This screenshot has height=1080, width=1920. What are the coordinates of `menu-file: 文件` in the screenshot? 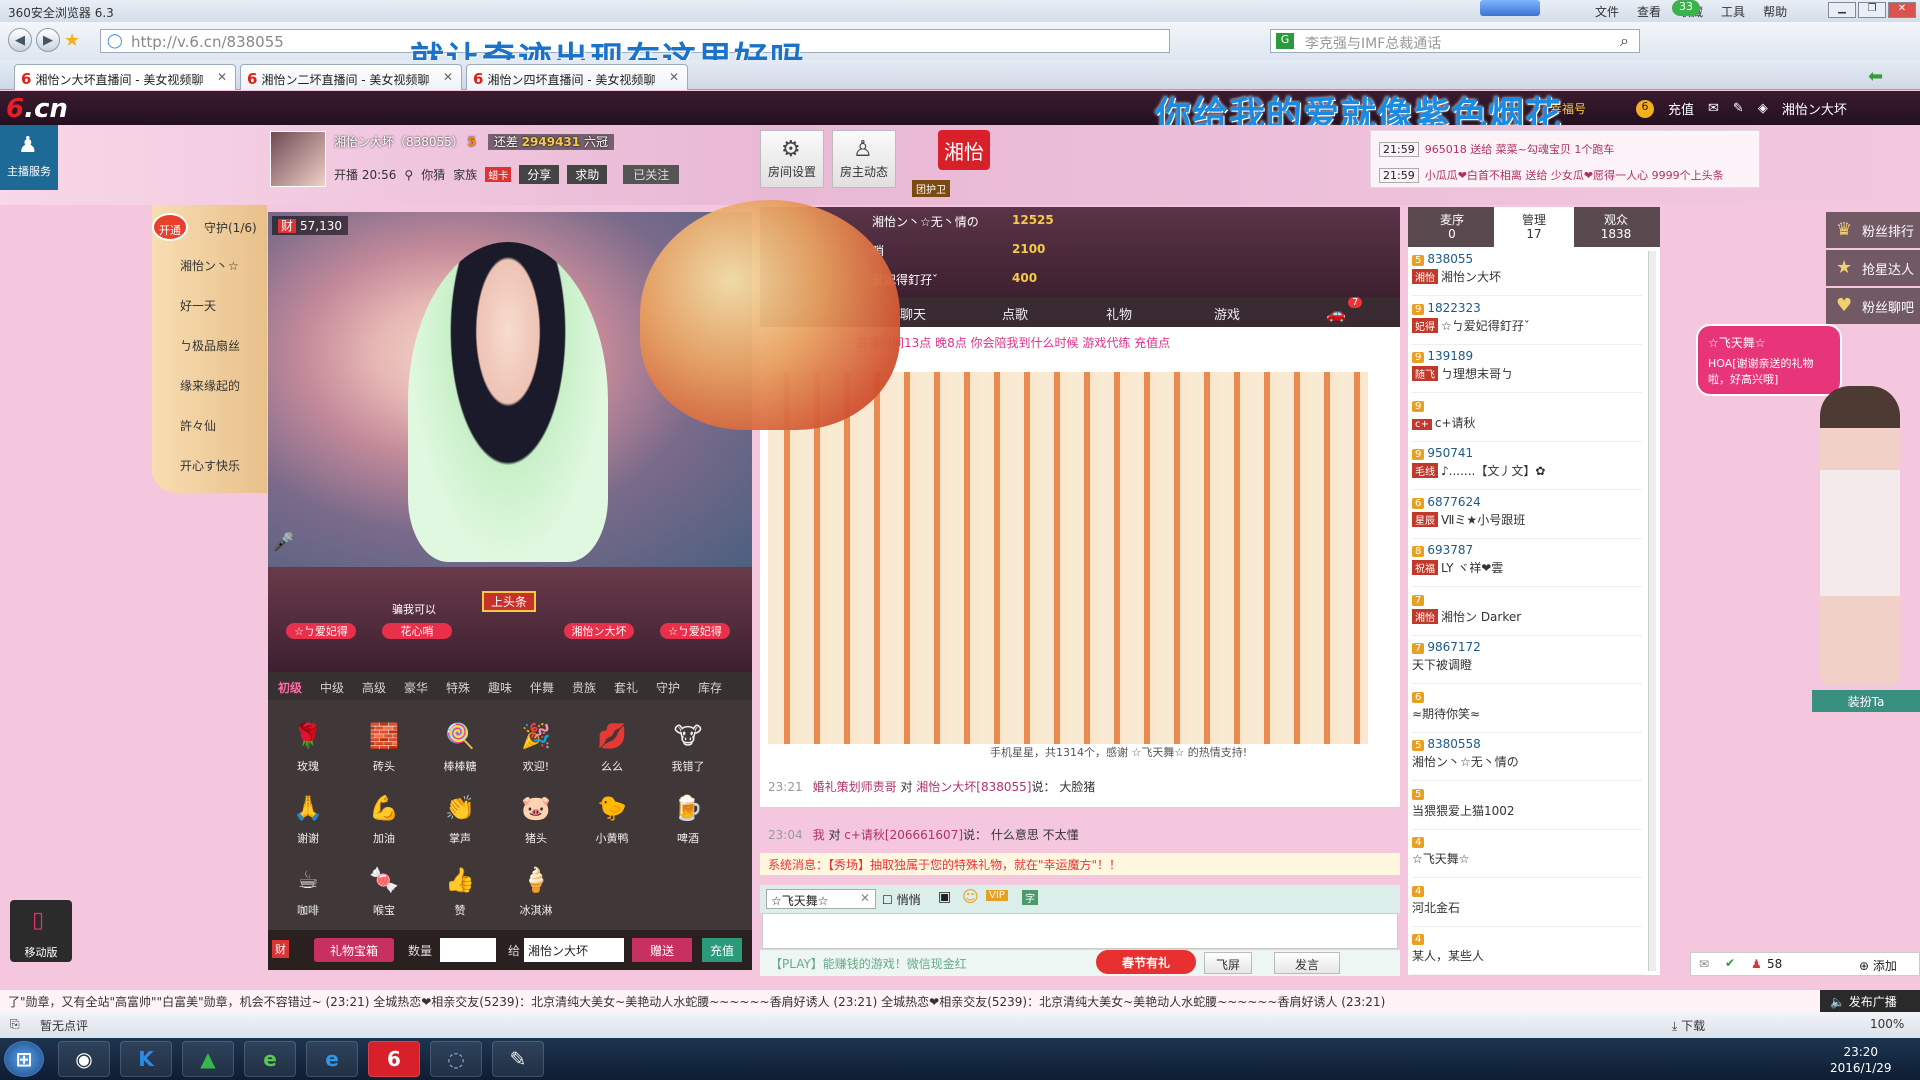 It's located at (1607, 11).